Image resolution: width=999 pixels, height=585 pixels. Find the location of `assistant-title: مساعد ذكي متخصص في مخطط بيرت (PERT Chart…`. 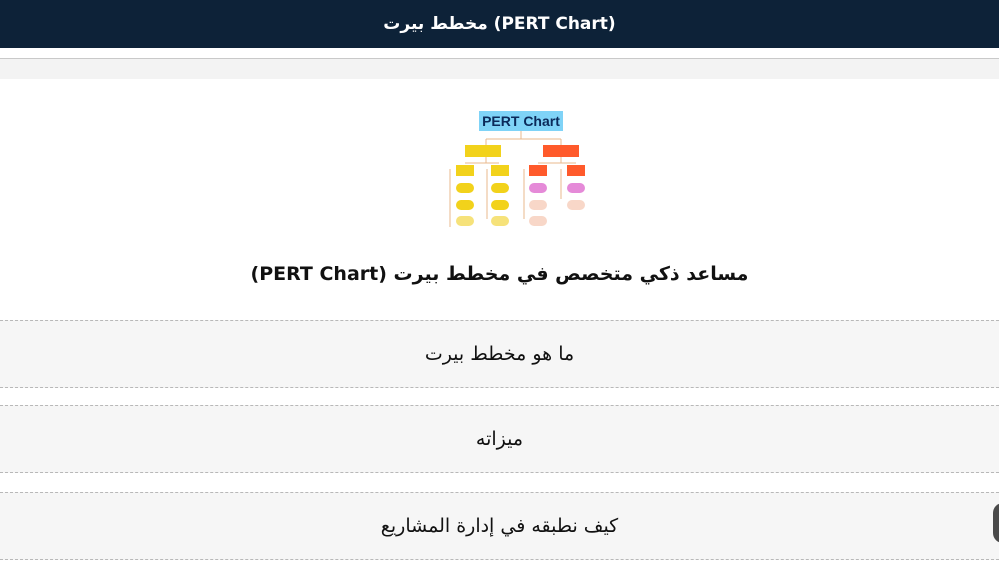

assistant-title: مساعد ذكي متخصص في مخطط بيرت (PERT Chart… is located at coordinates (499, 274).